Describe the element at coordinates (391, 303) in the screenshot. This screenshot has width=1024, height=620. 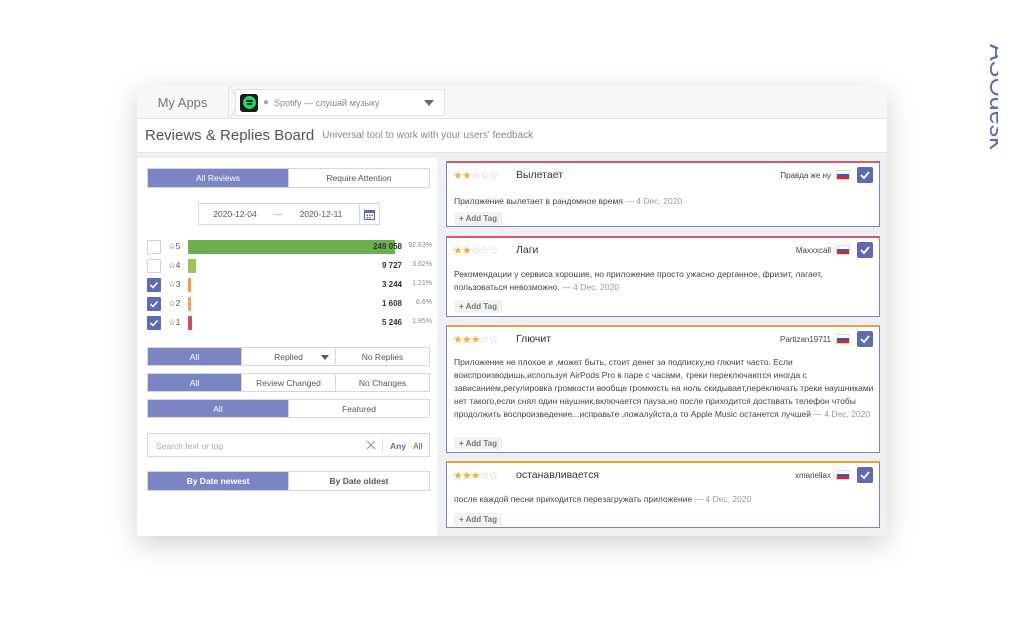
I see `rating-count: 1 608` at that location.